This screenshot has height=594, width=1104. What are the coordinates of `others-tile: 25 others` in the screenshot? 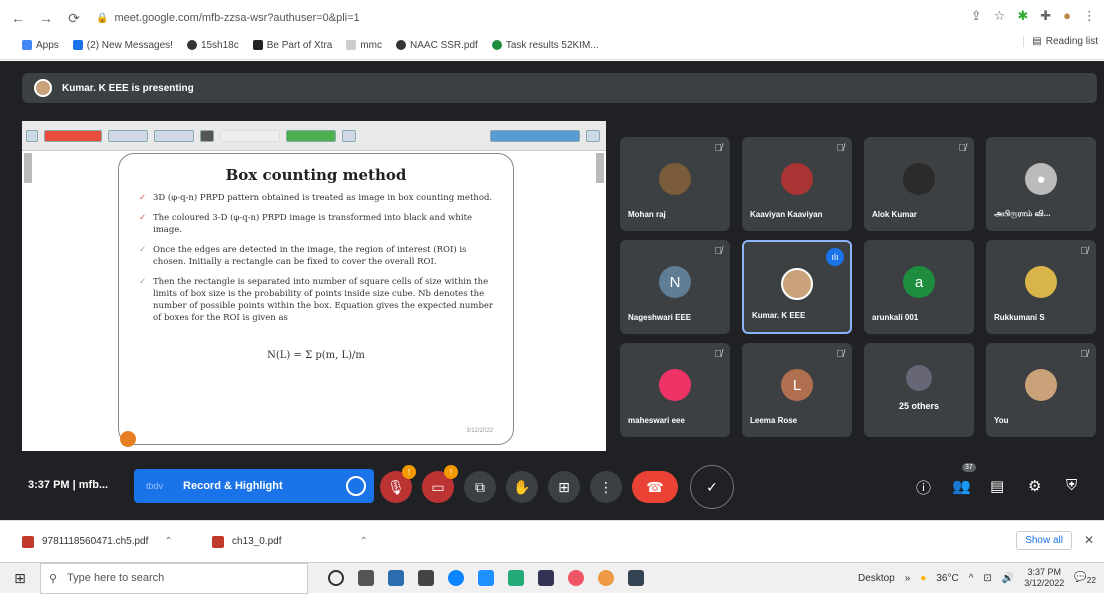 It's located at (919, 390).